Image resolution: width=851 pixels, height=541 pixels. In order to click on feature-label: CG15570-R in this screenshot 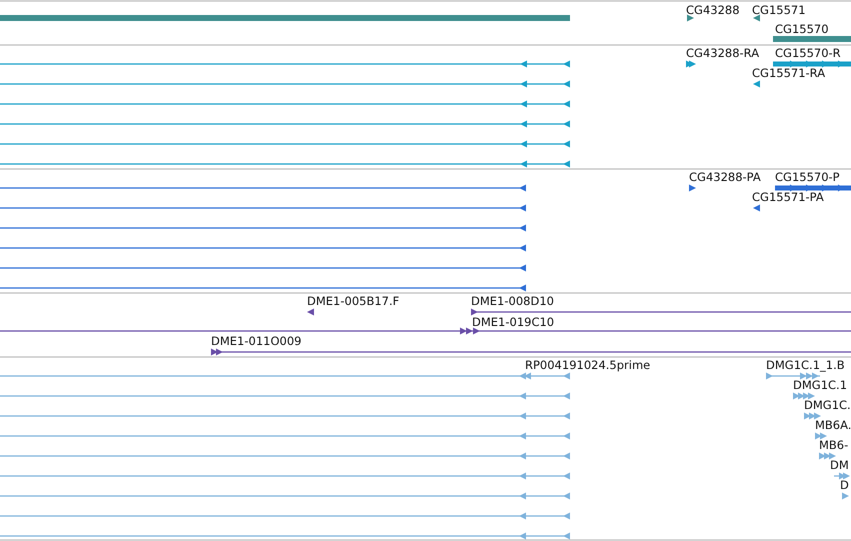, I will do `click(808, 53)`.